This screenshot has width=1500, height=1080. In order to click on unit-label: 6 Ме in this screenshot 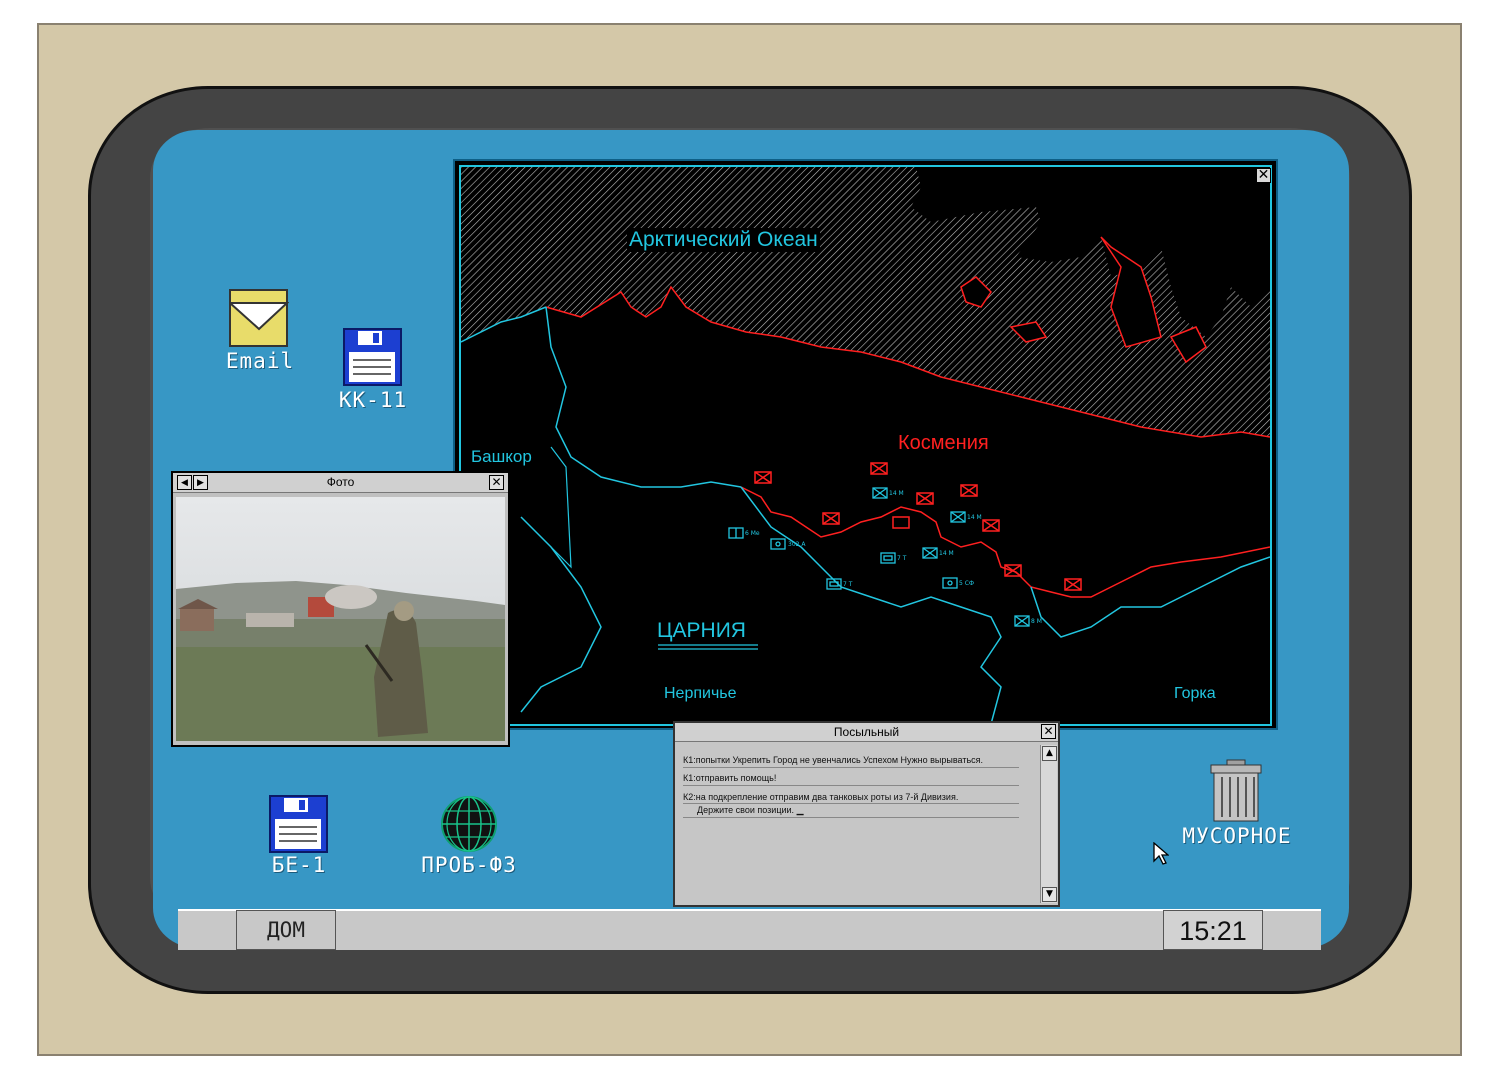, I will do `click(752, 533)`.